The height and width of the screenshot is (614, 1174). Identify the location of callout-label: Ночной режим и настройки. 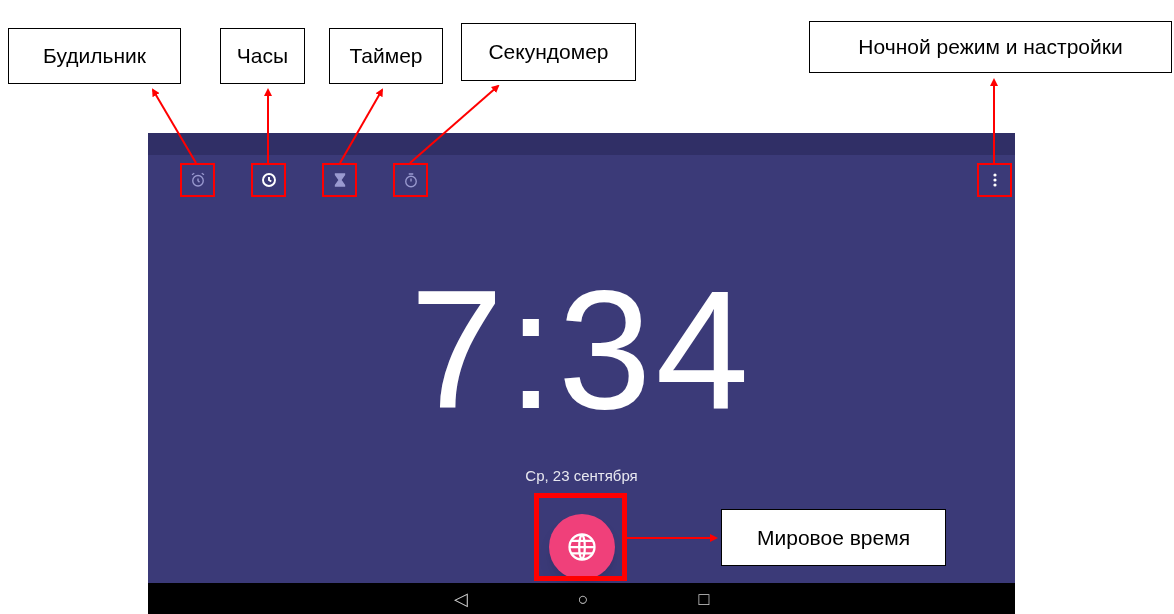
(990, 47).